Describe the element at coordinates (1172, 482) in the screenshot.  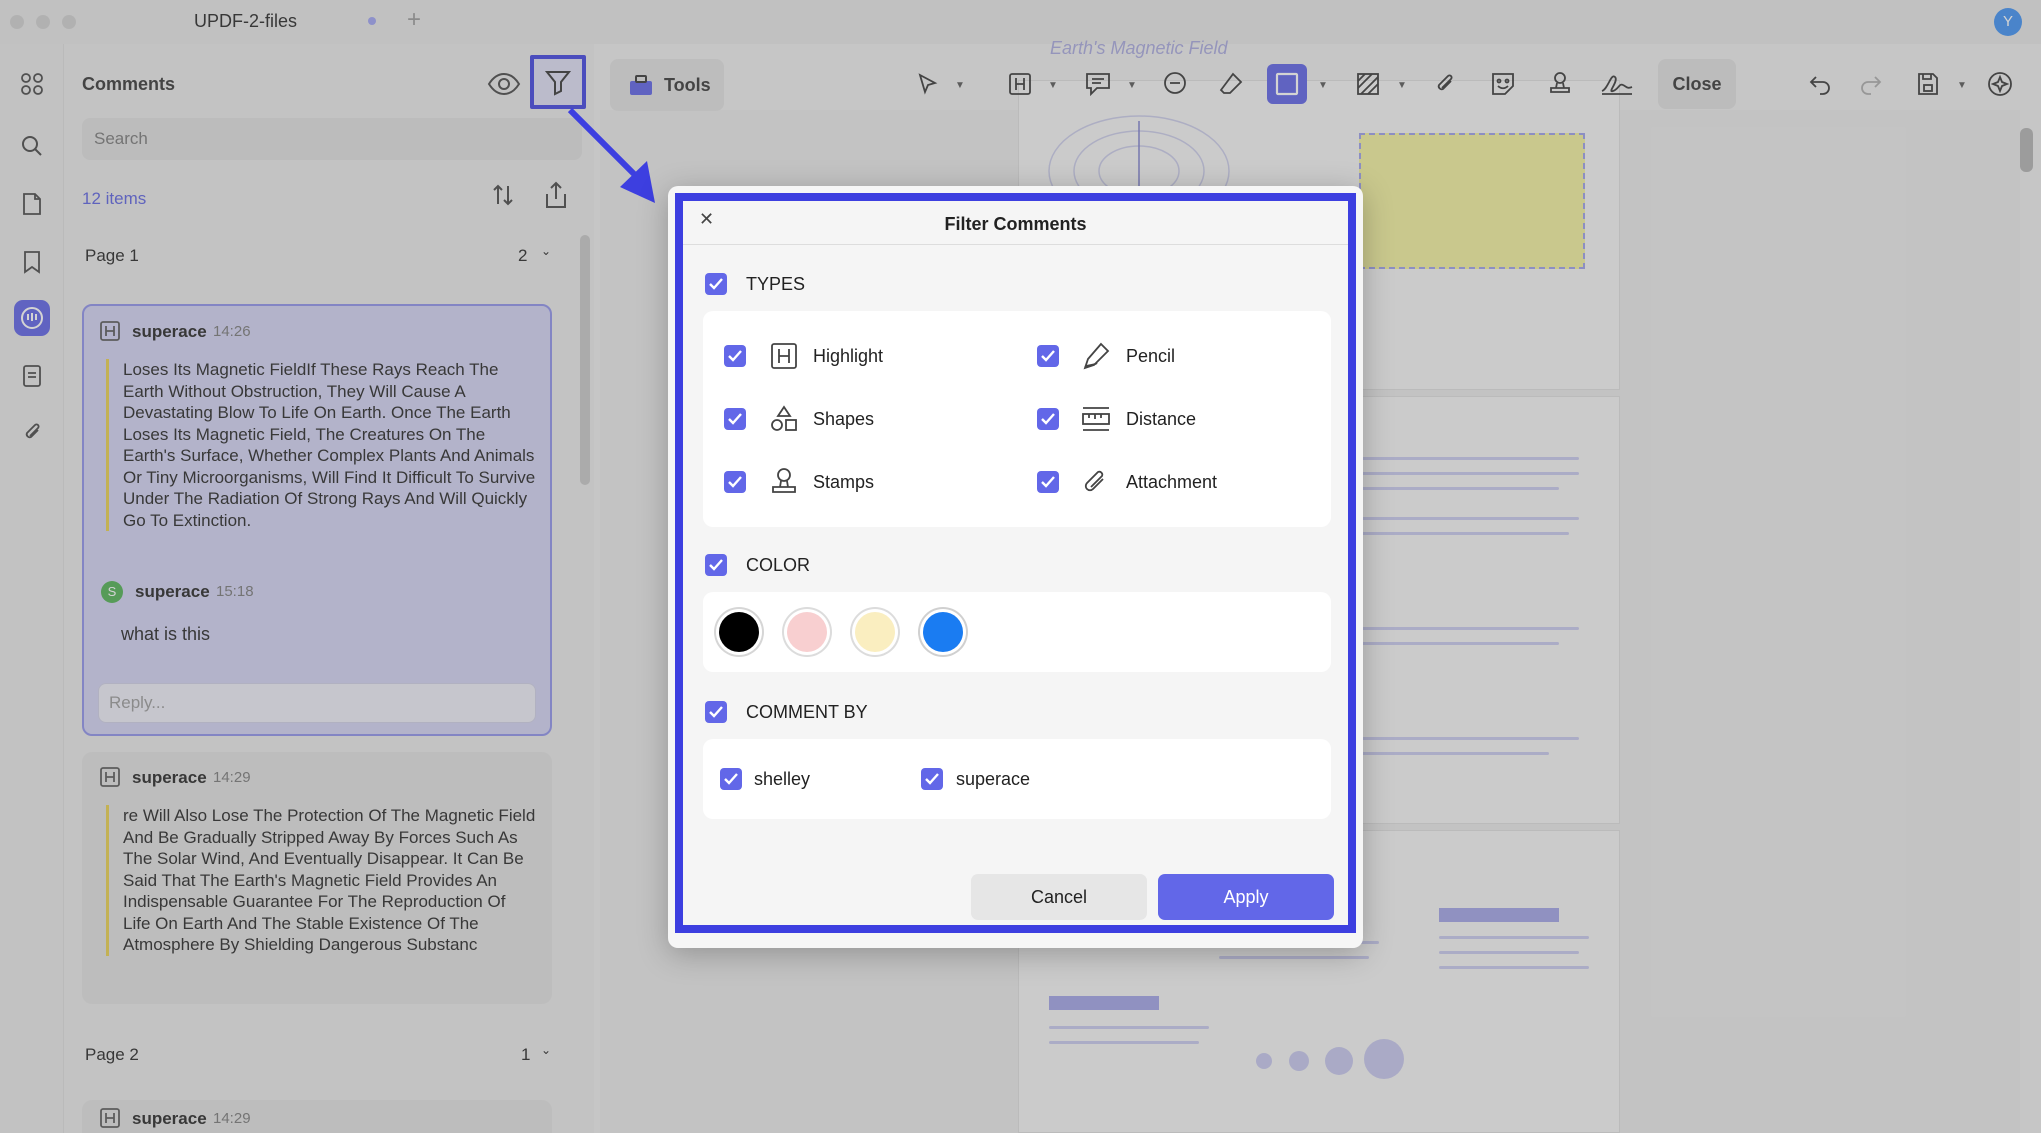
I see `attachment-label: Attachment` at that location.